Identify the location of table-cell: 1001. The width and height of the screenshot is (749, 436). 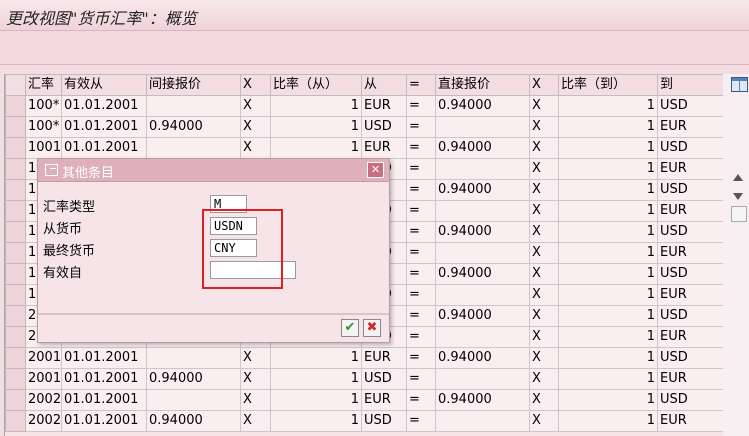
(43, 148).